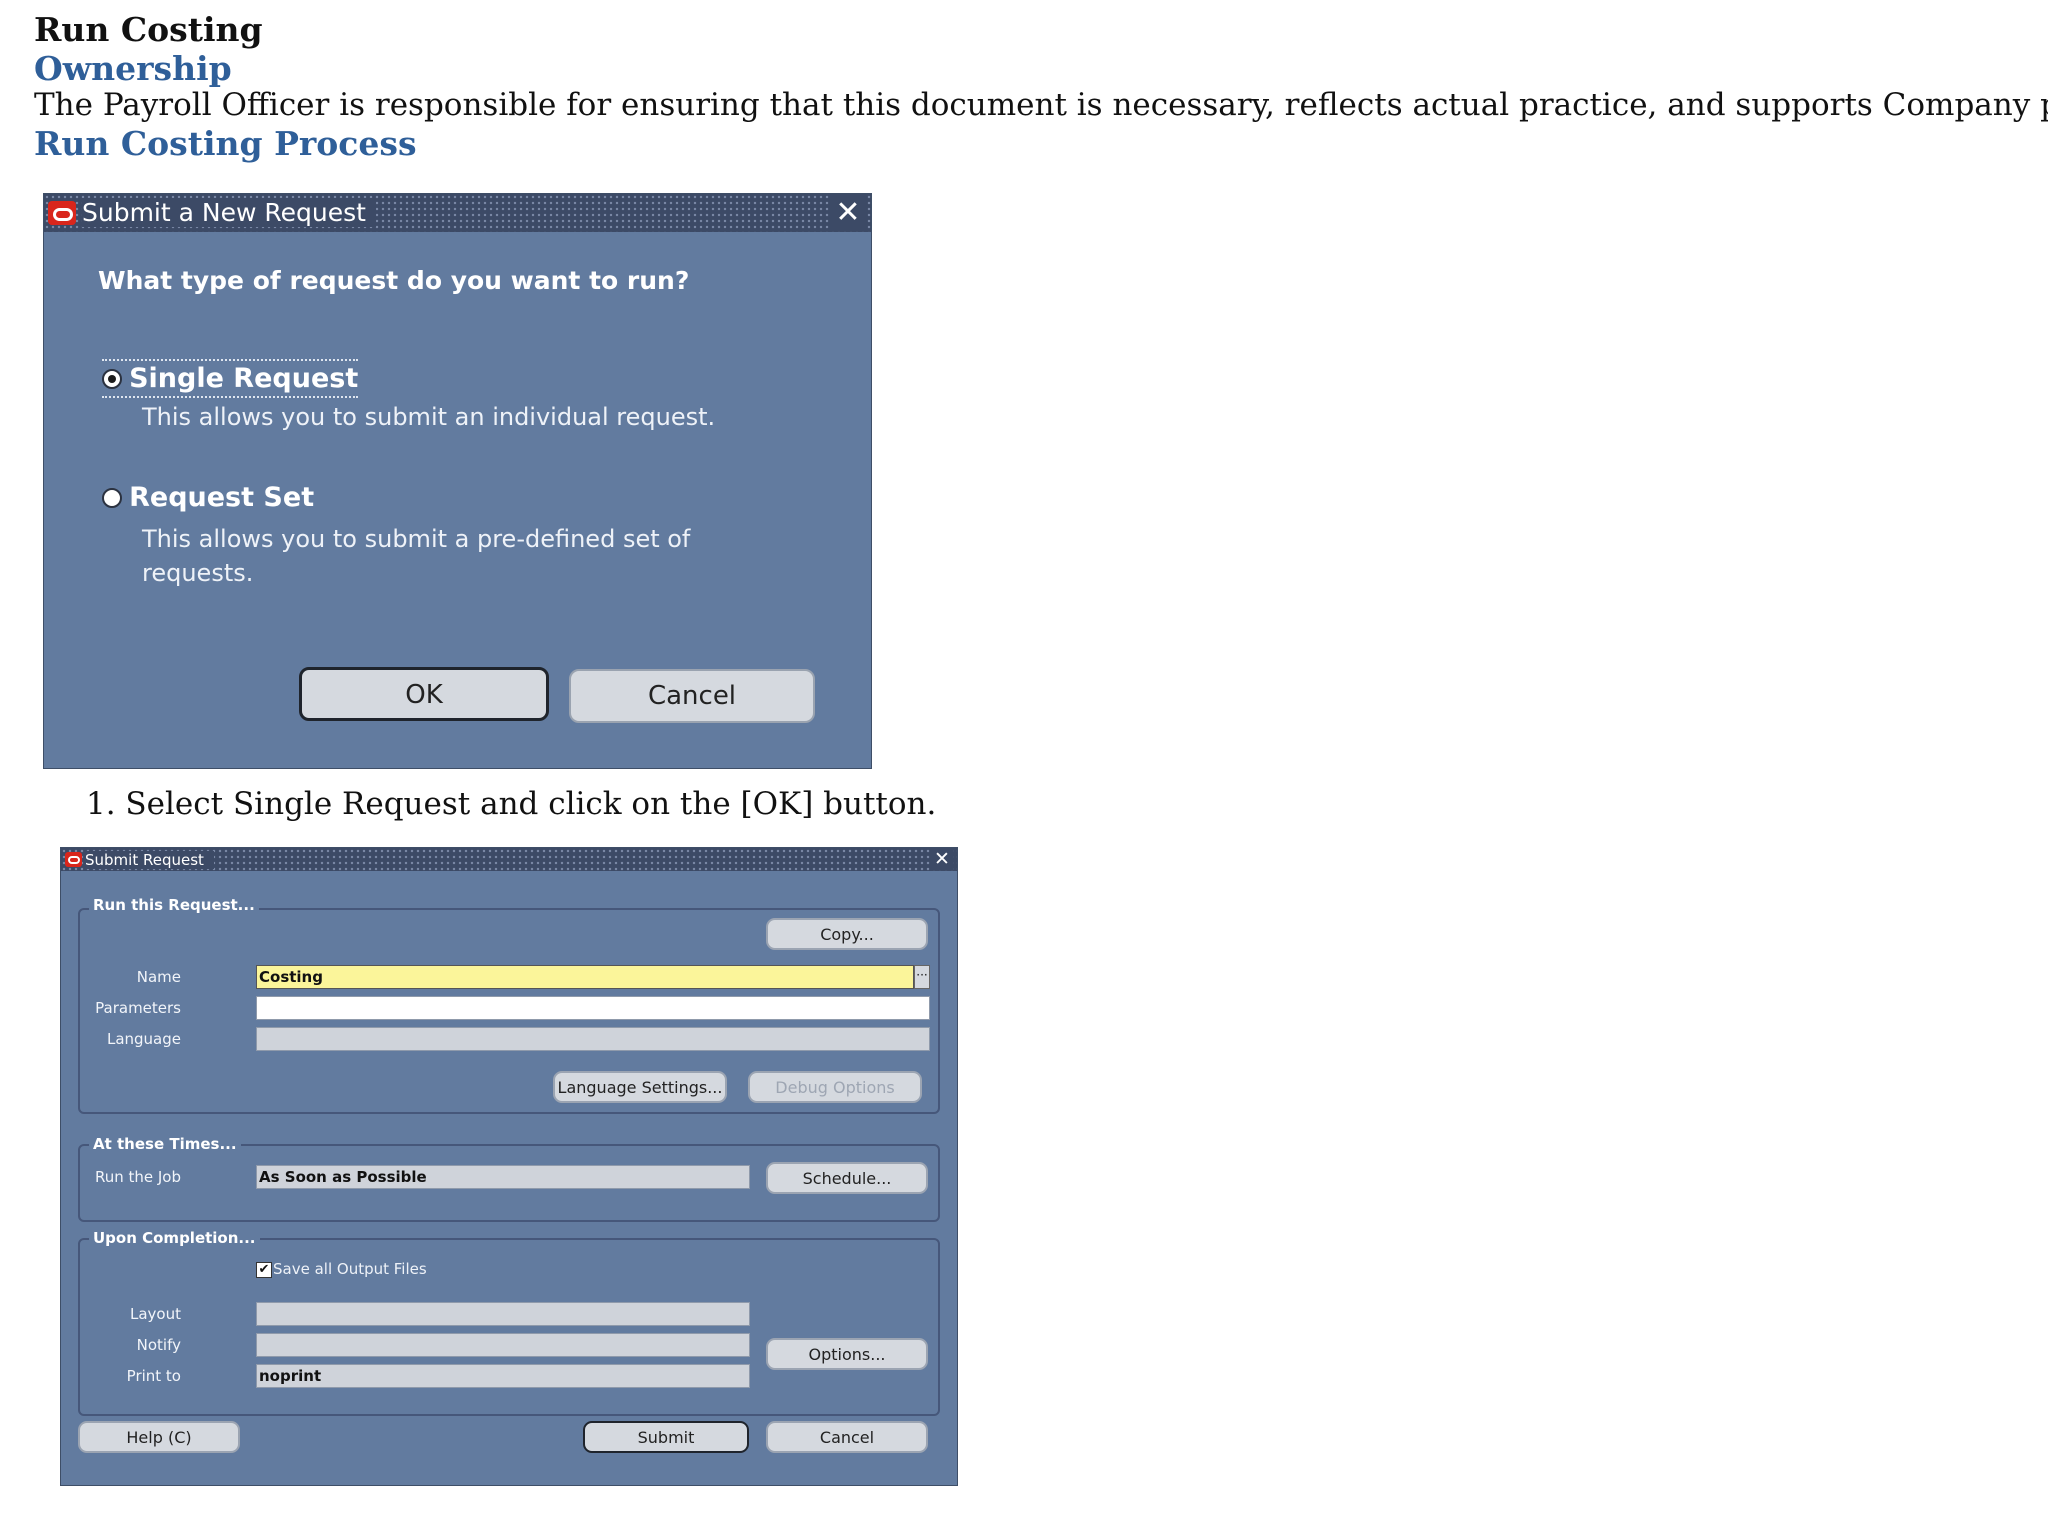 The image size is (2048, 1536). What do you see at coordinates (503, 1314) in the screenshot?
I see `layout-field` at bounding box center [503, 1314].